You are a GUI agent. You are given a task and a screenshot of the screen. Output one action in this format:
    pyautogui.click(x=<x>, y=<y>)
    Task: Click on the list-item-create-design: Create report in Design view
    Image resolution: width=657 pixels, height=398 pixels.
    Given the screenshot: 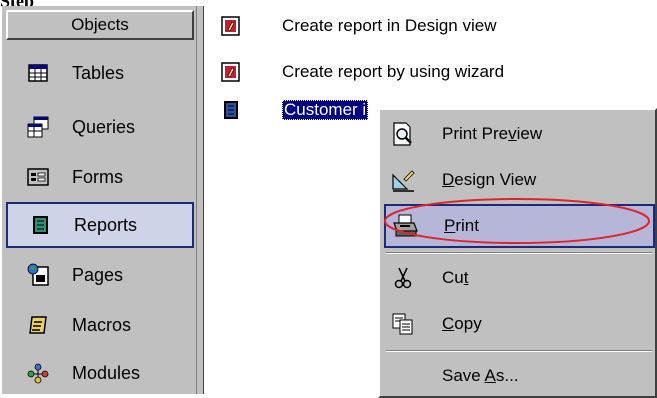 What is the action you would take?
    pyautogui.click(x=358, y=26)
    